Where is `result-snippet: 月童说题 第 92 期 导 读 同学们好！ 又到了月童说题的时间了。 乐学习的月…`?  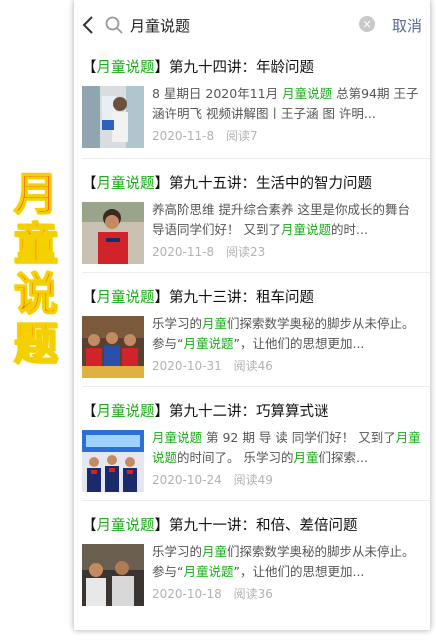
result-snippet: 月童说题 第 92 期 导 读 同学们好！ 又到了月童说题的时间了。 乐学习的月… is located at coordinates (287, 448).